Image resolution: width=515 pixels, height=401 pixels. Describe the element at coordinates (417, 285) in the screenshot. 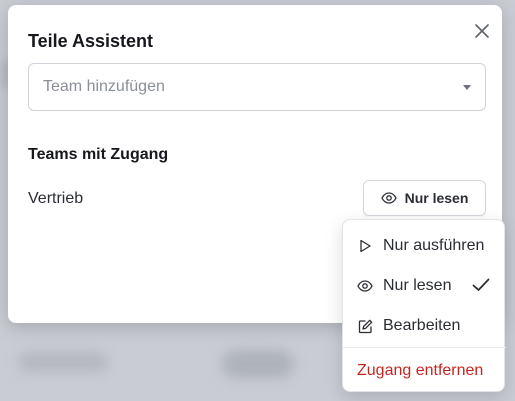

I see `menu-item-label: Nur lesen` at that location.